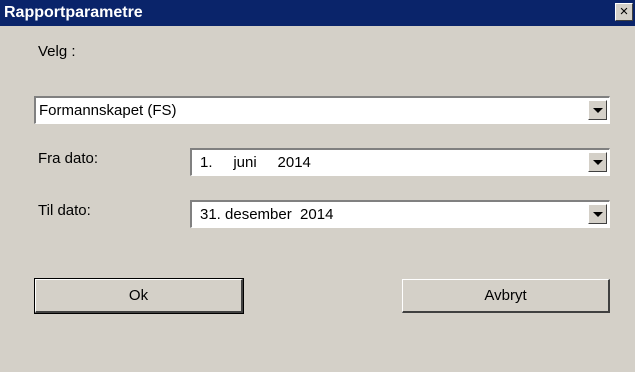 This screenshot has width=635, height=372. I want to click on to-date-label: Til dato:, so click(64, 210).